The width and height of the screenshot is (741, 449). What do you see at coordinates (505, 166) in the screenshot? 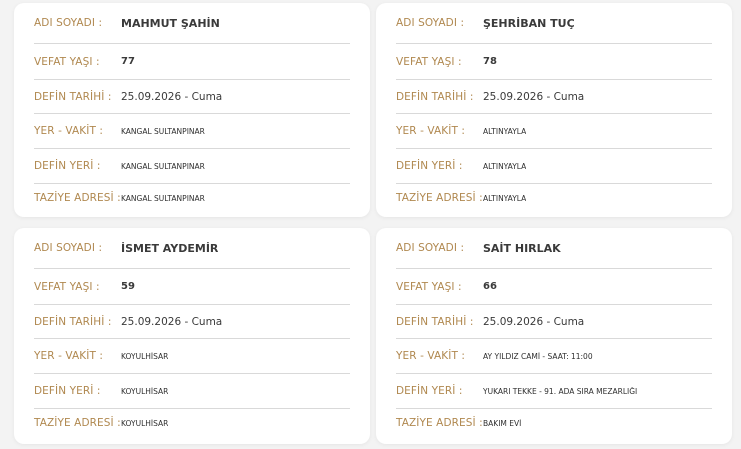
I see `place-value: ALTINYAYLA` at bounding box center [505, 166].